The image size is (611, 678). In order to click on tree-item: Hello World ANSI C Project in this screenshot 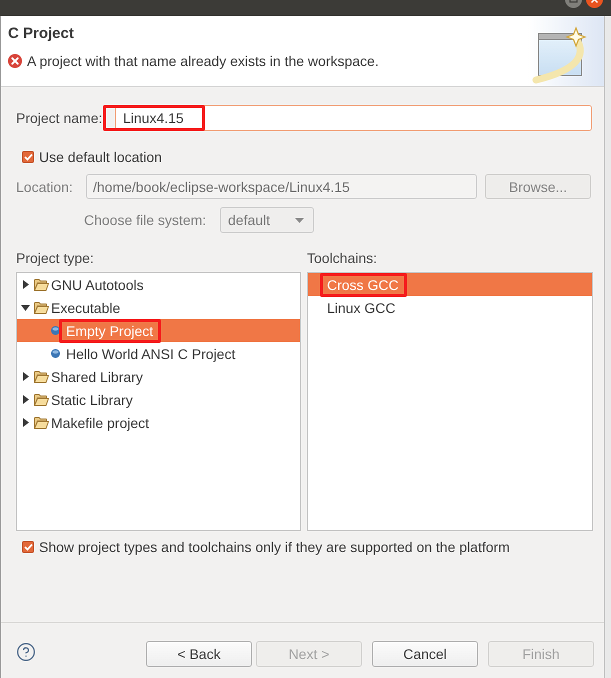, I will do `click(158, 353)`.